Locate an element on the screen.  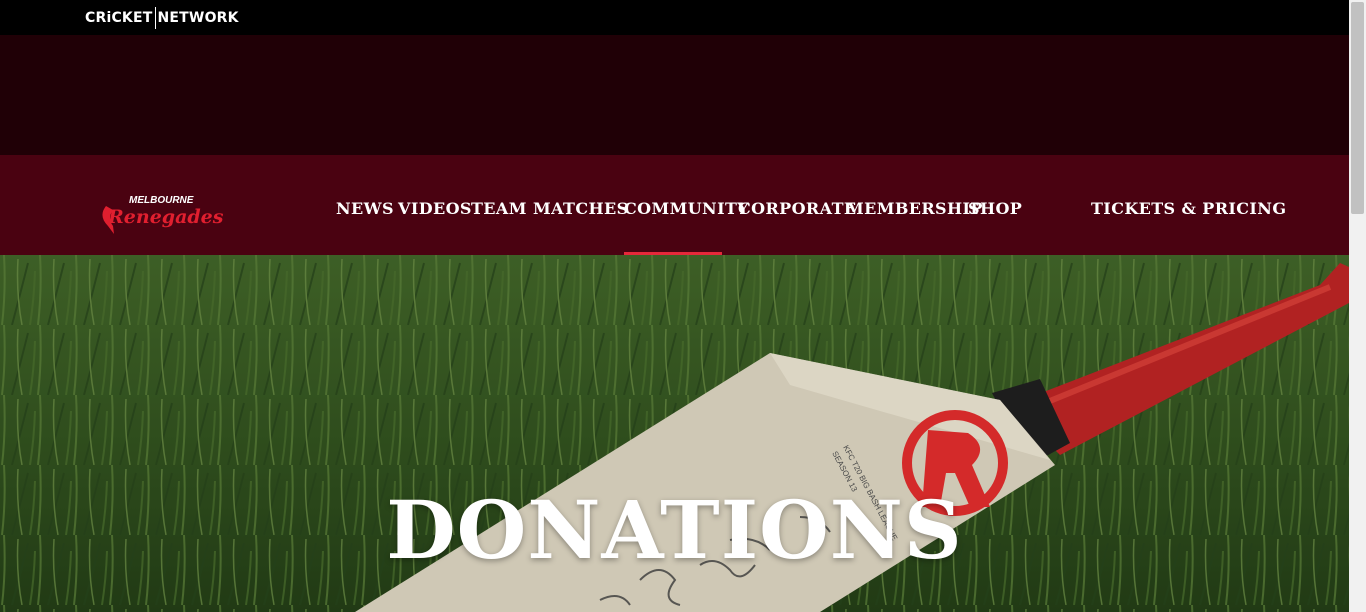
nav-item-community: COMMUNITY is located at coordinates (686, 209).